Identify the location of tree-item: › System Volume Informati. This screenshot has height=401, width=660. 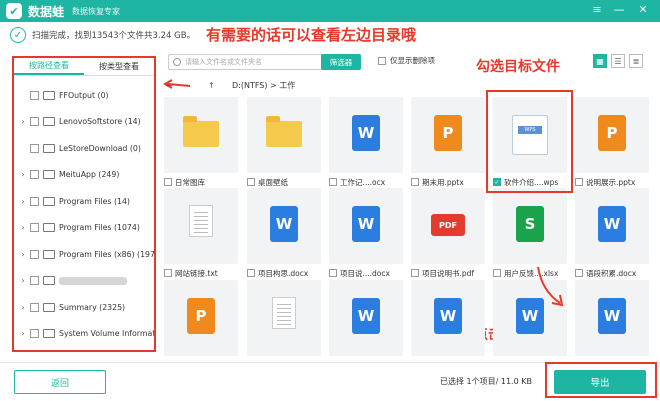
(84, 334).